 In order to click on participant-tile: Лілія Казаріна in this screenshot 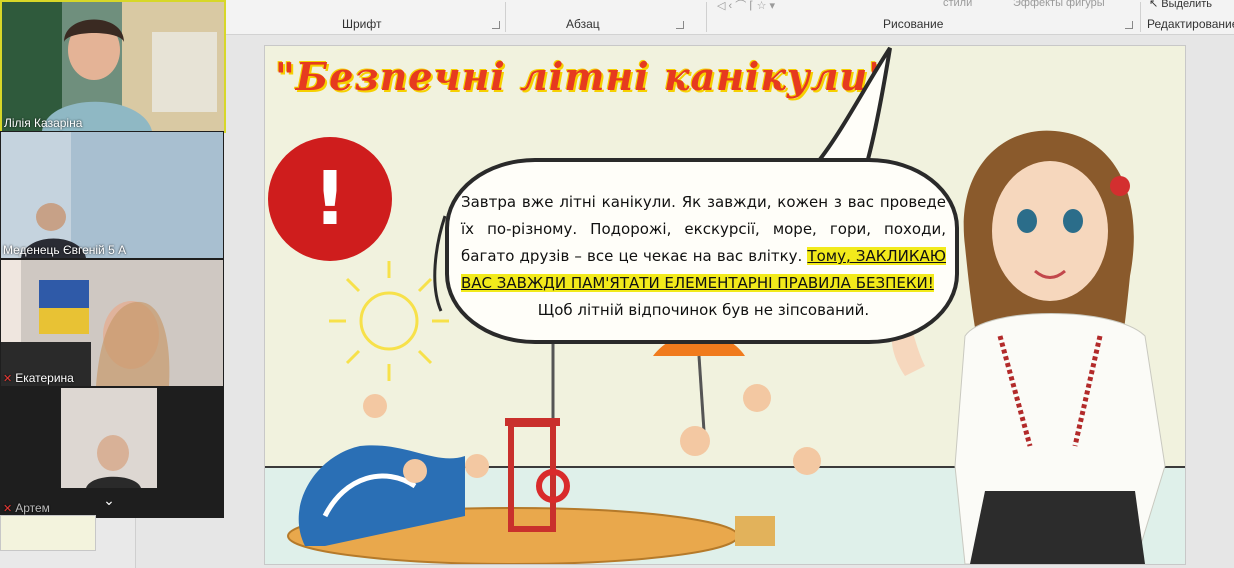, I will do `click(113, 66)`.